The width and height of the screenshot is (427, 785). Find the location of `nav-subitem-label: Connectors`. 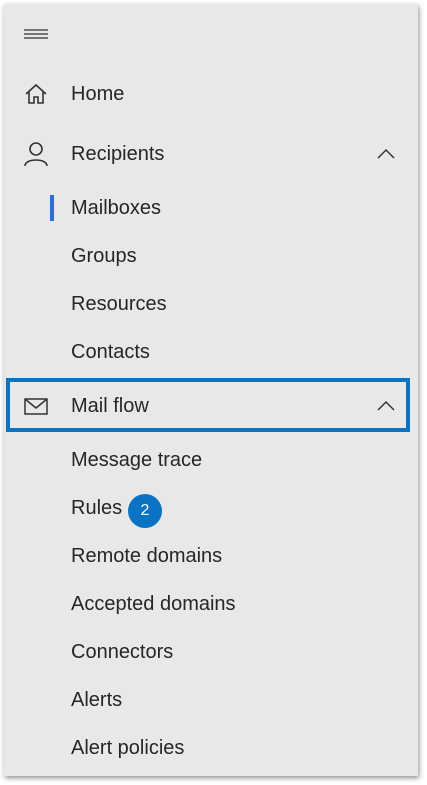

nav-subitem-label: Connectors is located at coordinates (122, 652).